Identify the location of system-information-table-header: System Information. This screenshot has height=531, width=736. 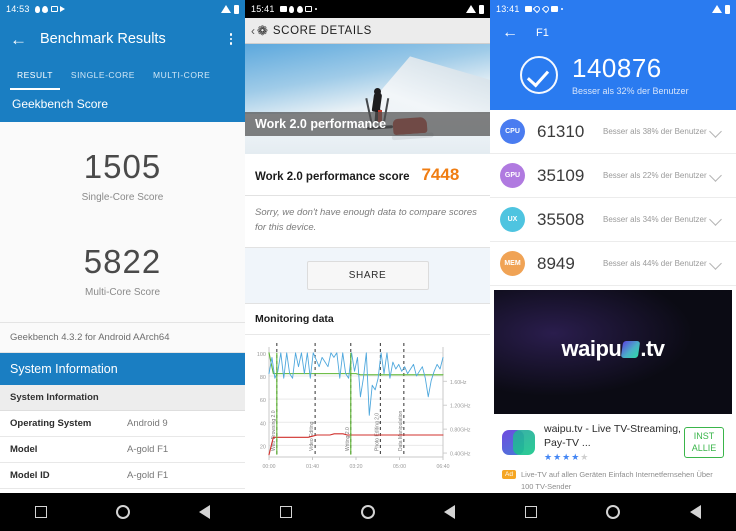
(122, 398).